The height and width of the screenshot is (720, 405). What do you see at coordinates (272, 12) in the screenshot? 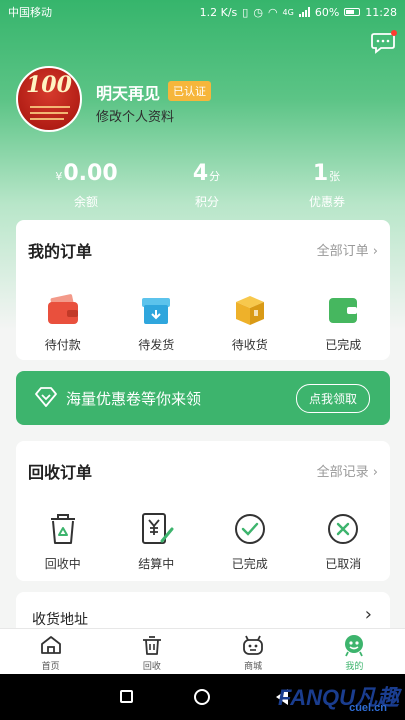
I see `wifi-icon: ◠` at bounding box center [272, 12].